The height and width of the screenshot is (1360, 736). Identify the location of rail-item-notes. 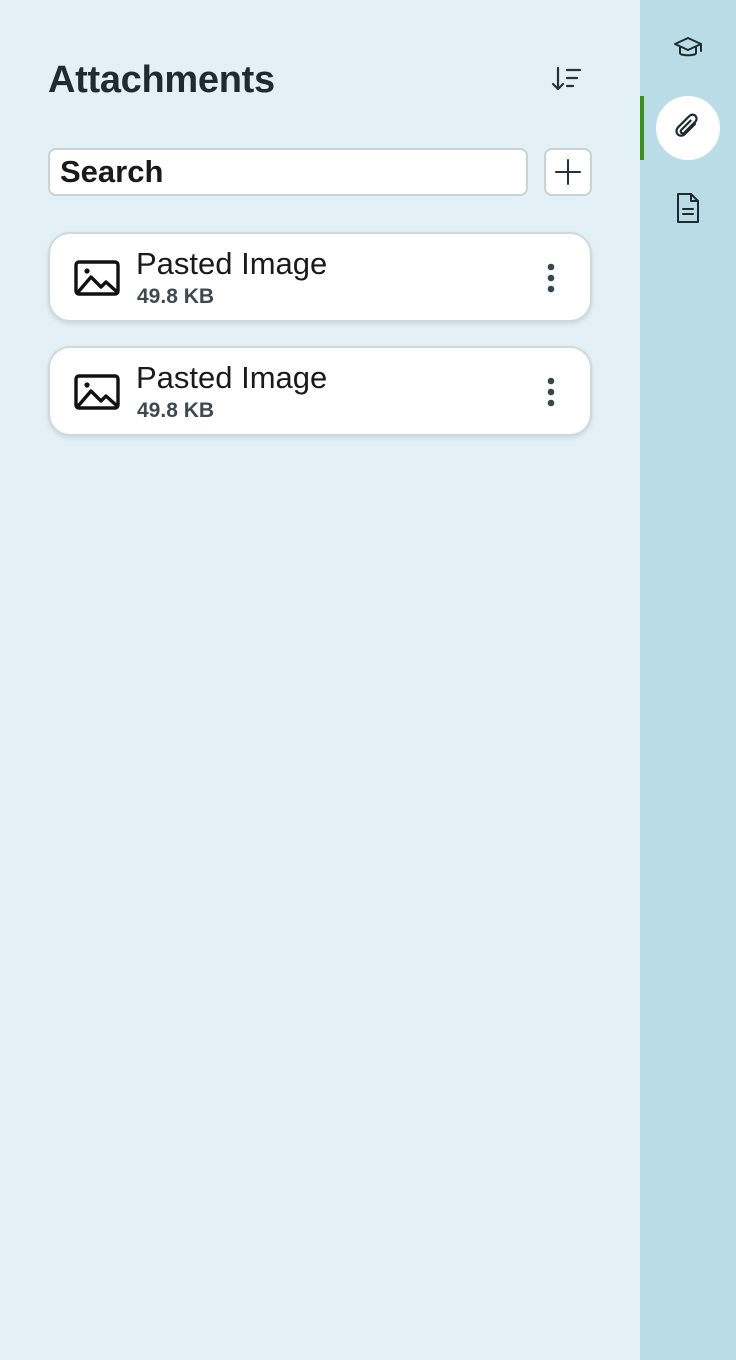
(688, 208).